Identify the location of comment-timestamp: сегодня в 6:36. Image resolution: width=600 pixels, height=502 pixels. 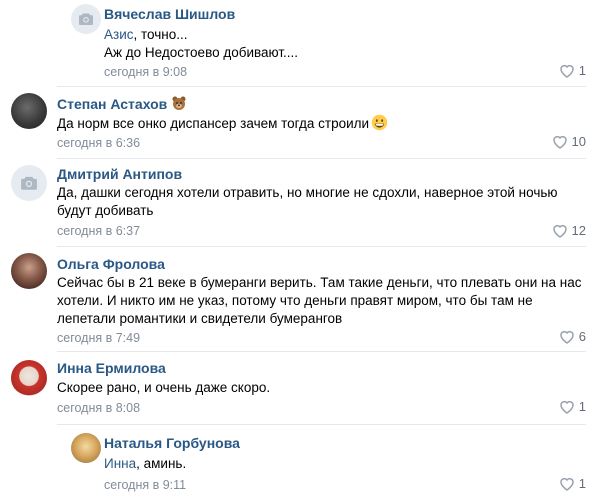
(98, 143).